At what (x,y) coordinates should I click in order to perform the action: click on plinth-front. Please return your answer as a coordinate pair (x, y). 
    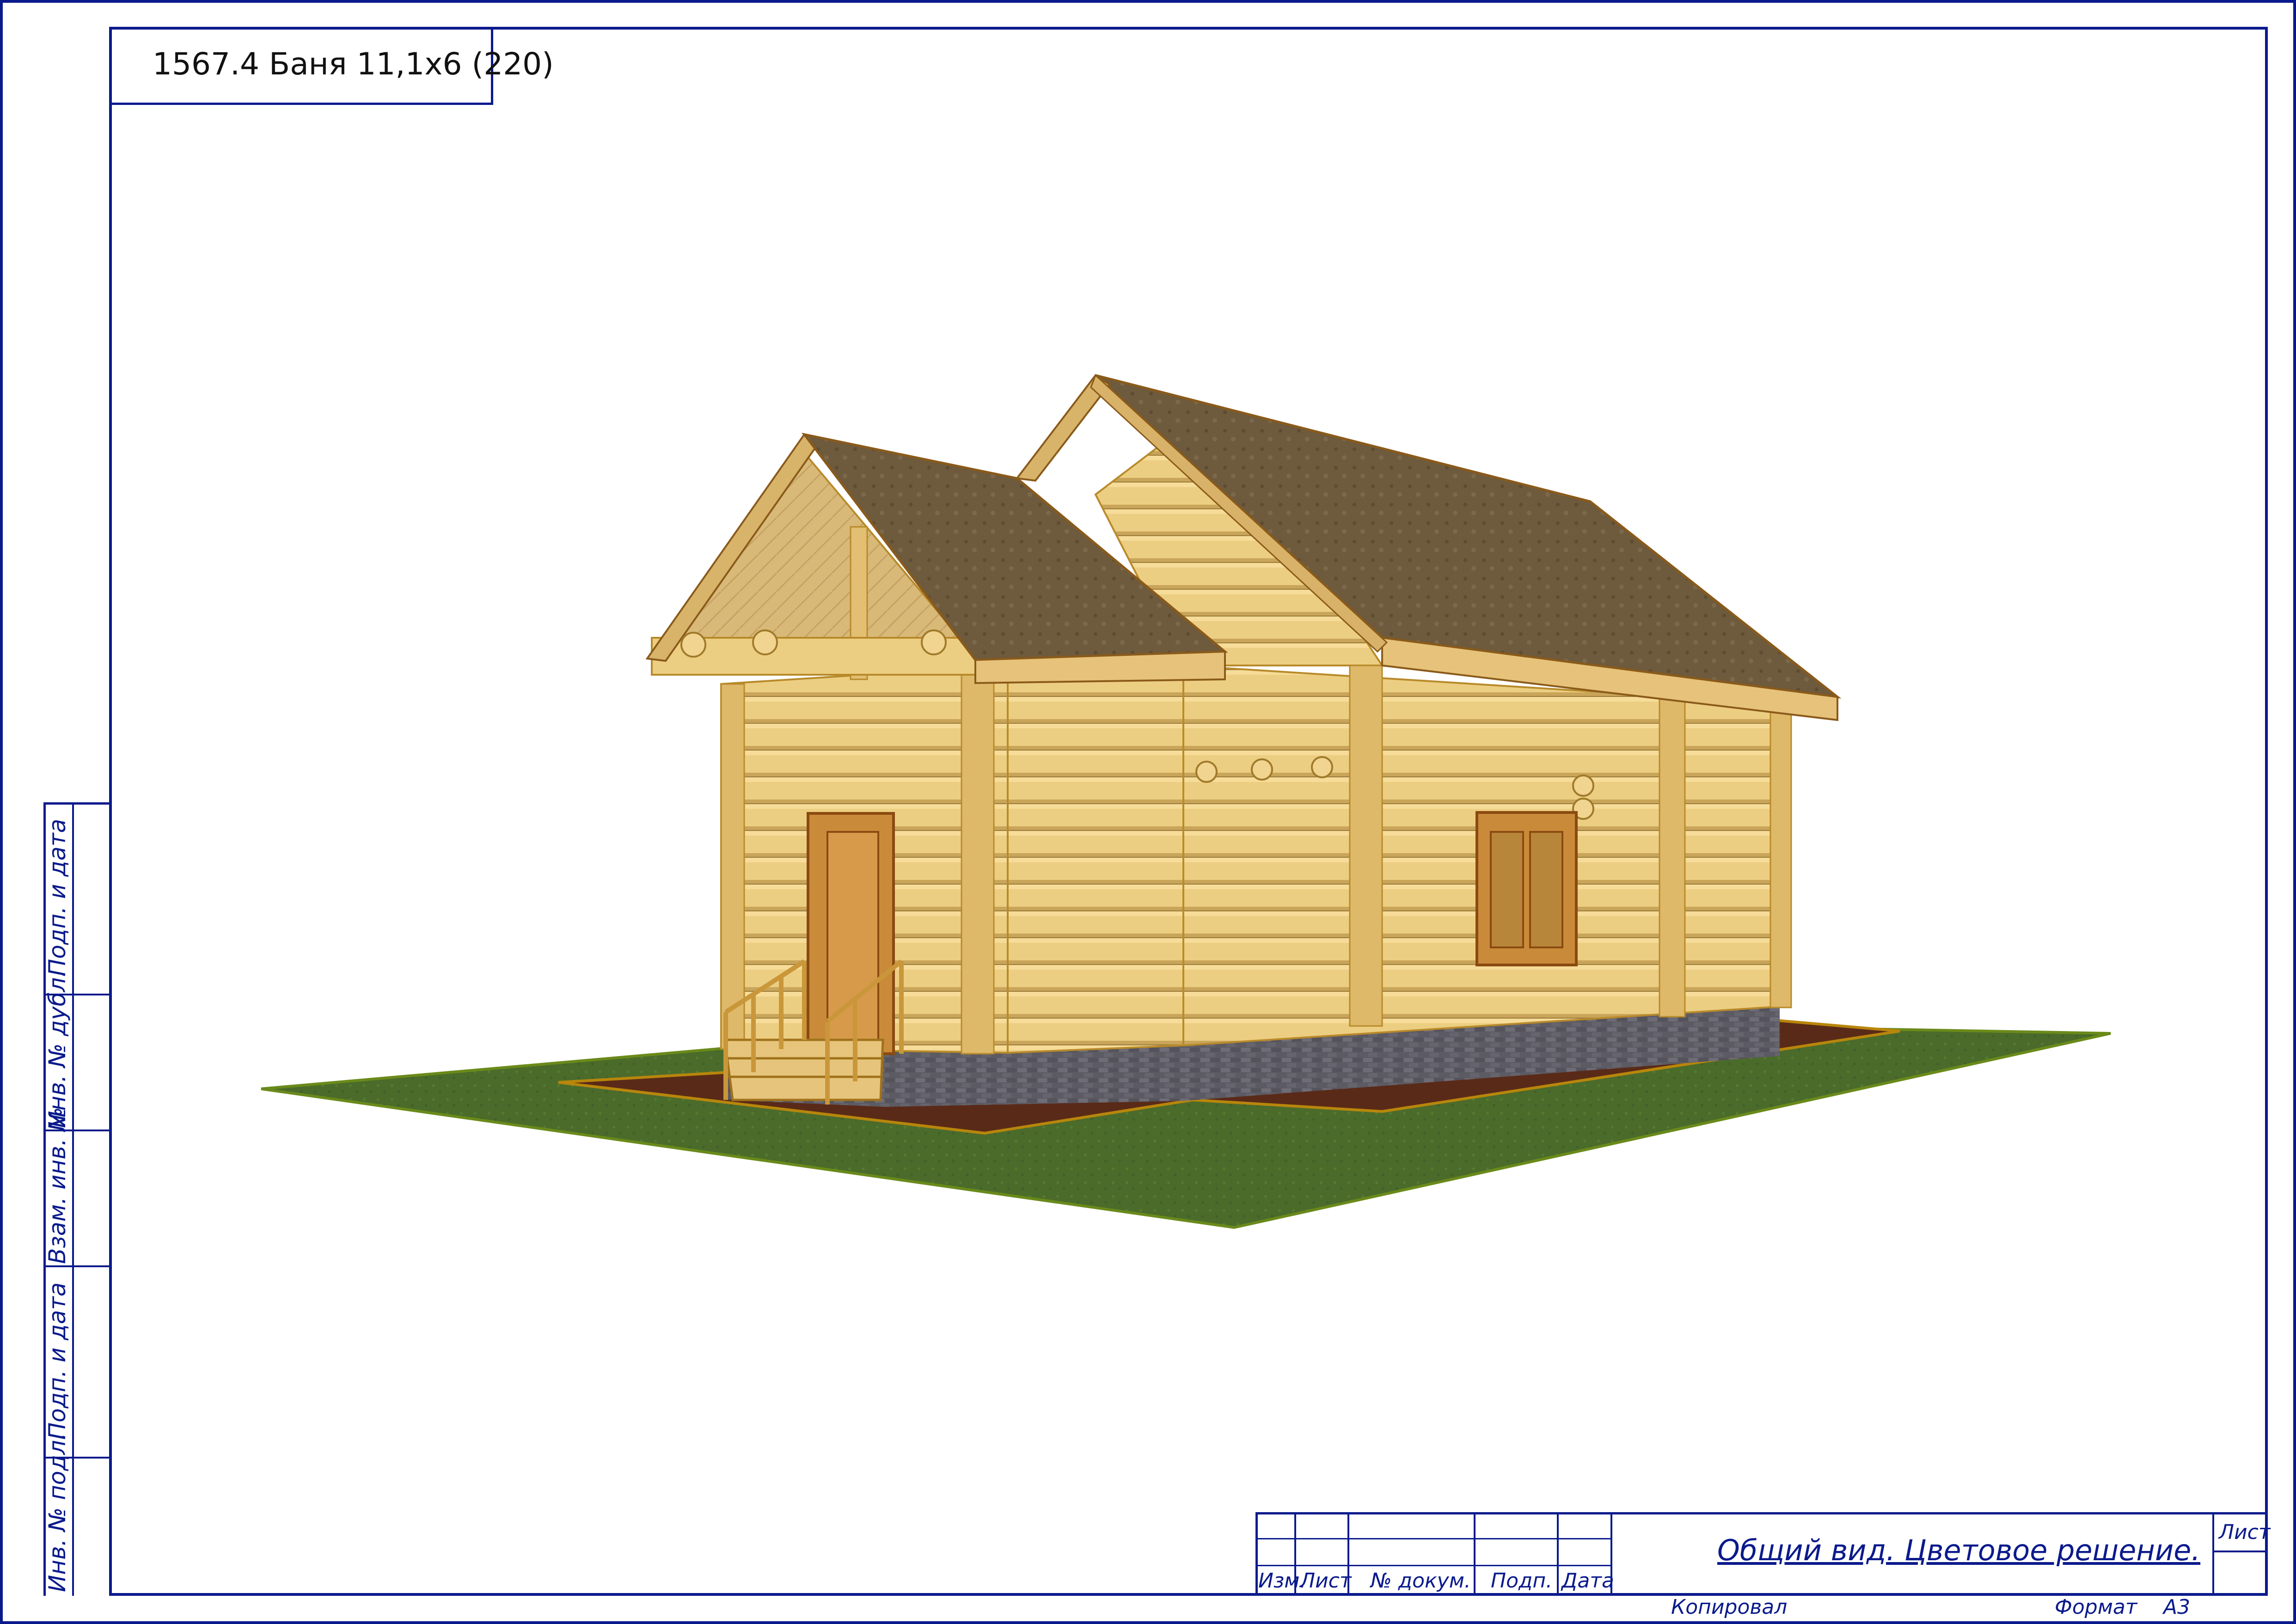
    Looking at the image, I should click on (1034, 1076).